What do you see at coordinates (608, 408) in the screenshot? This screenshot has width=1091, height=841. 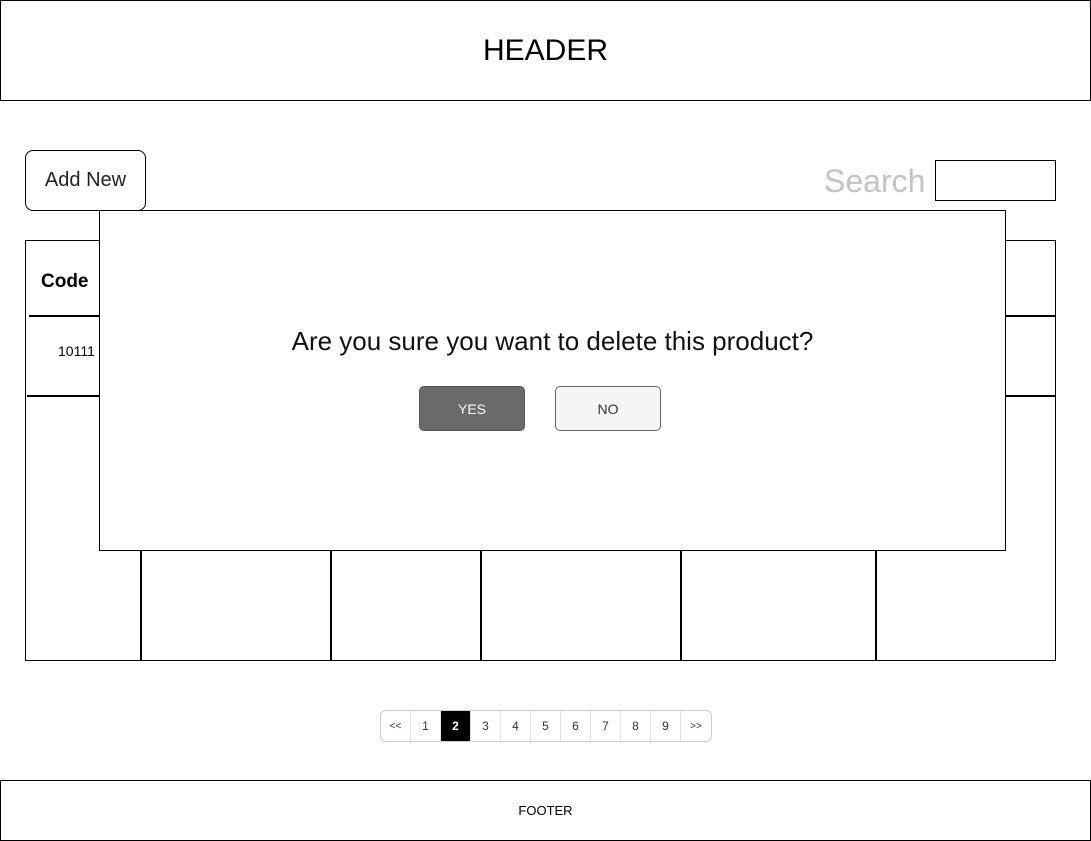 I see `no-button: NO` at bounding box center [608, 408].